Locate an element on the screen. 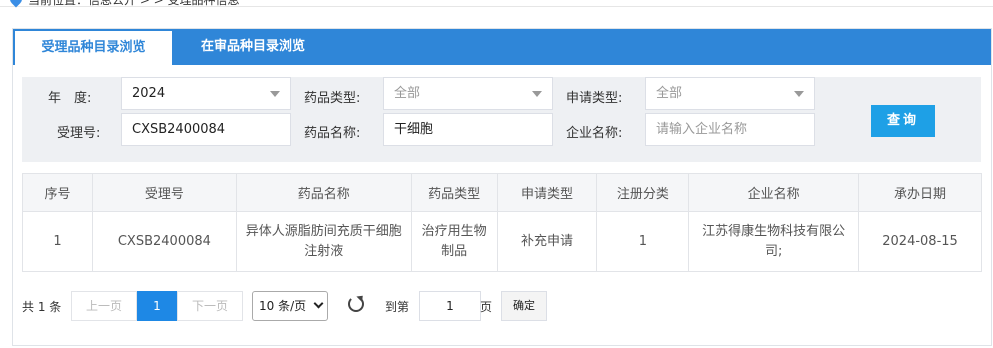 The image size is (993, 348). total-count: 共 1 条 is located at coordinates (42, 307).